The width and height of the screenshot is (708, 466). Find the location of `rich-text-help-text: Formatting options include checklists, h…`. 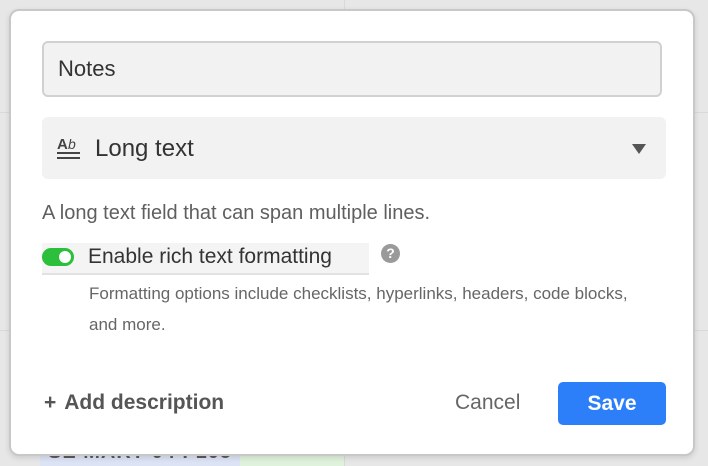

rich-text-help-text: Formatting options include checklists, h… is located at coordinates (358, 309).